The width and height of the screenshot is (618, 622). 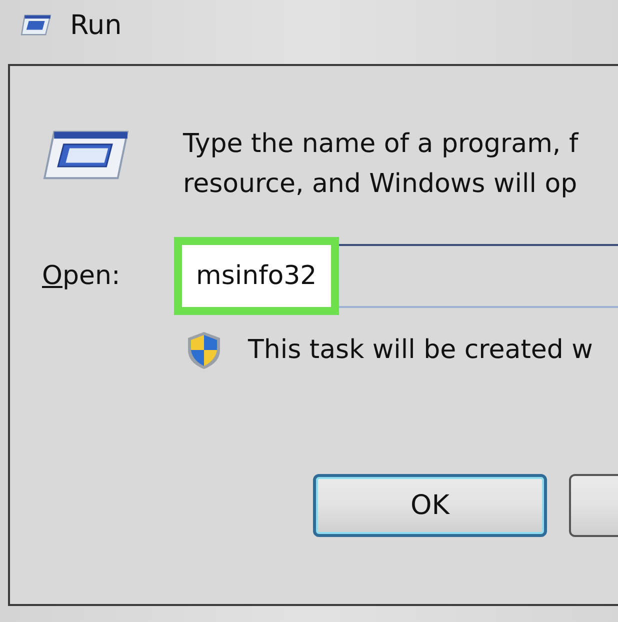 I want to click on admin-note-text: This task will be created w, so click(x=420, y=350).